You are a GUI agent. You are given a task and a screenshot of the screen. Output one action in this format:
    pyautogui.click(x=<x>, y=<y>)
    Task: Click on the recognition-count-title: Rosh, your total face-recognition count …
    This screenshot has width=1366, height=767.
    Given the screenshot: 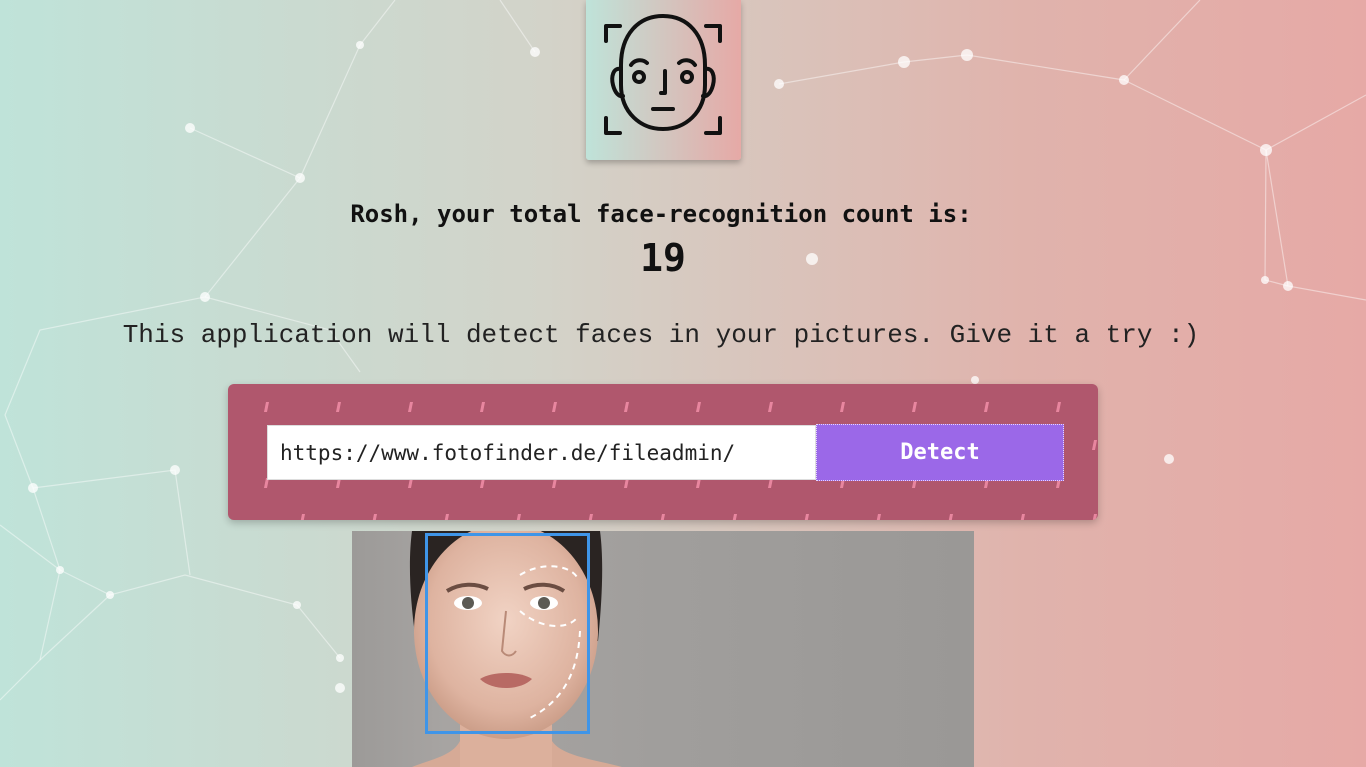 What is the action you would take?
    pyautogui.click(x=661, y=214)
    